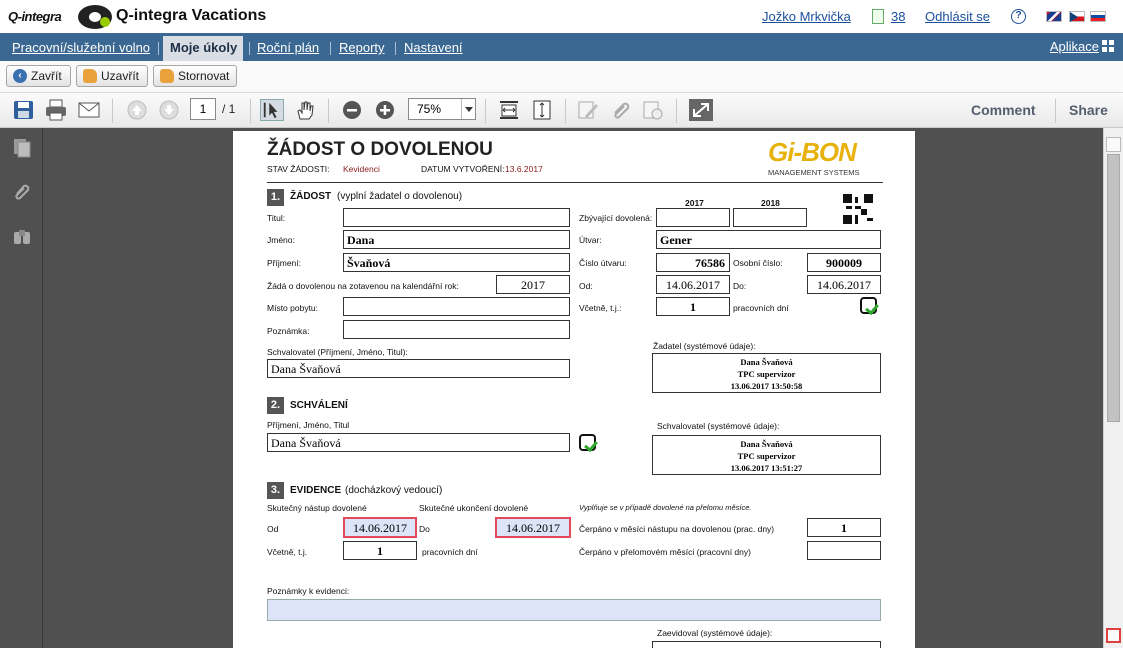 This screenshot has width=1123, height=648. I want to click on scroll-thumb, so click(1113, 288).